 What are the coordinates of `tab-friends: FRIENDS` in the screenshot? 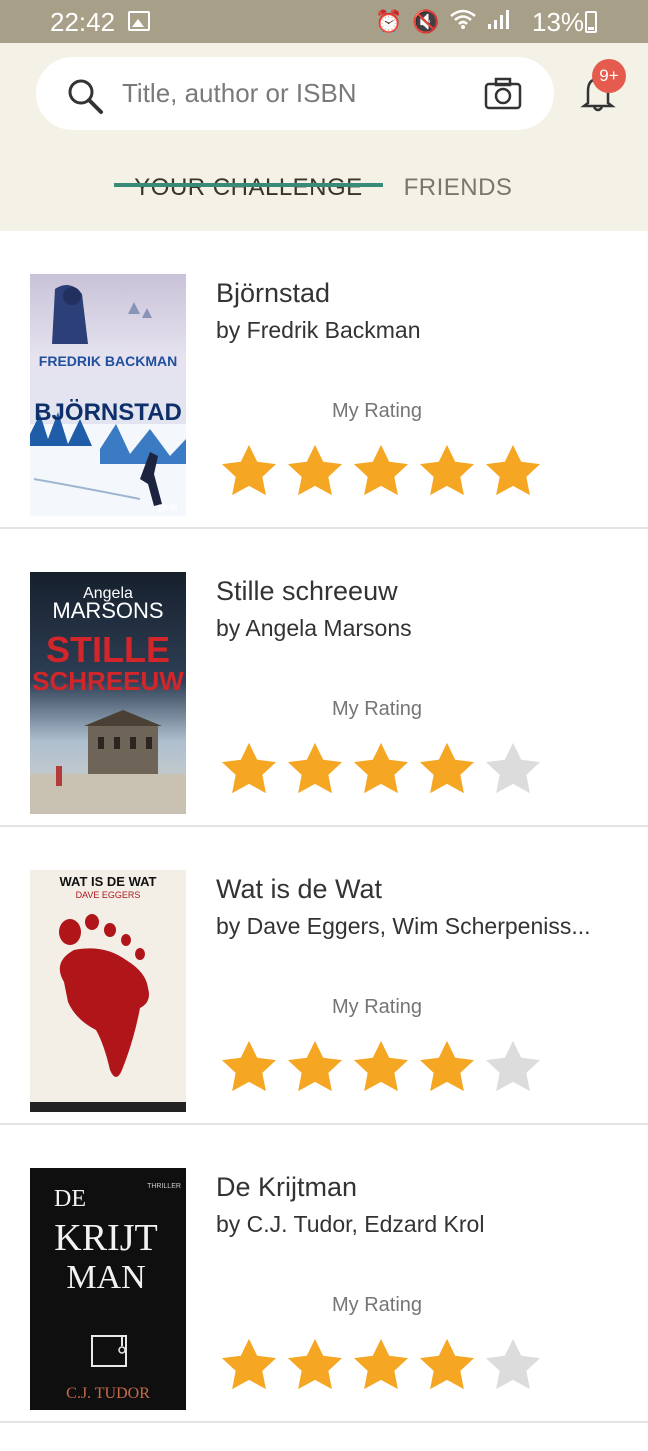 It's located at (458, 198).